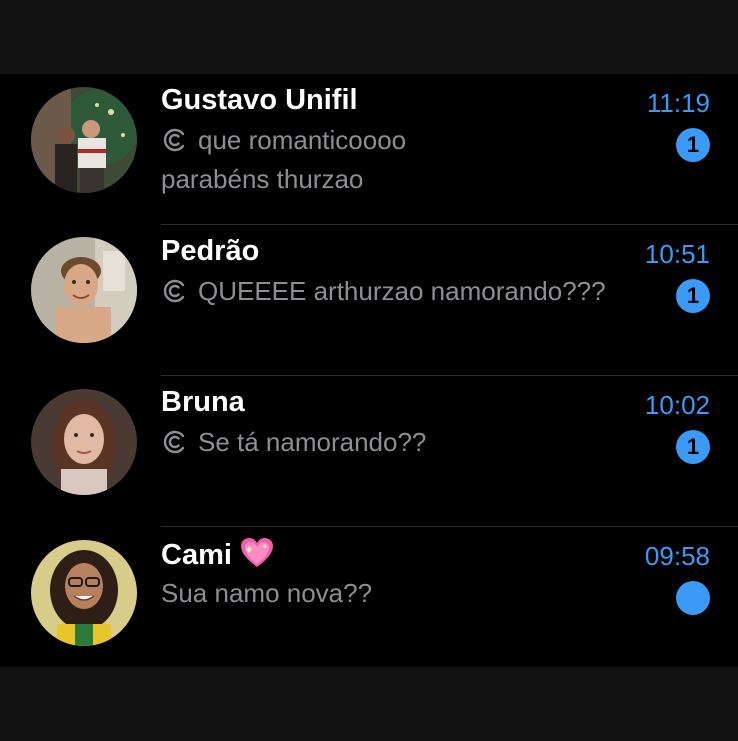 The width and height of the screenshot is (738, 741). I want to click on contact-name: Bruna, so click(203, 402).